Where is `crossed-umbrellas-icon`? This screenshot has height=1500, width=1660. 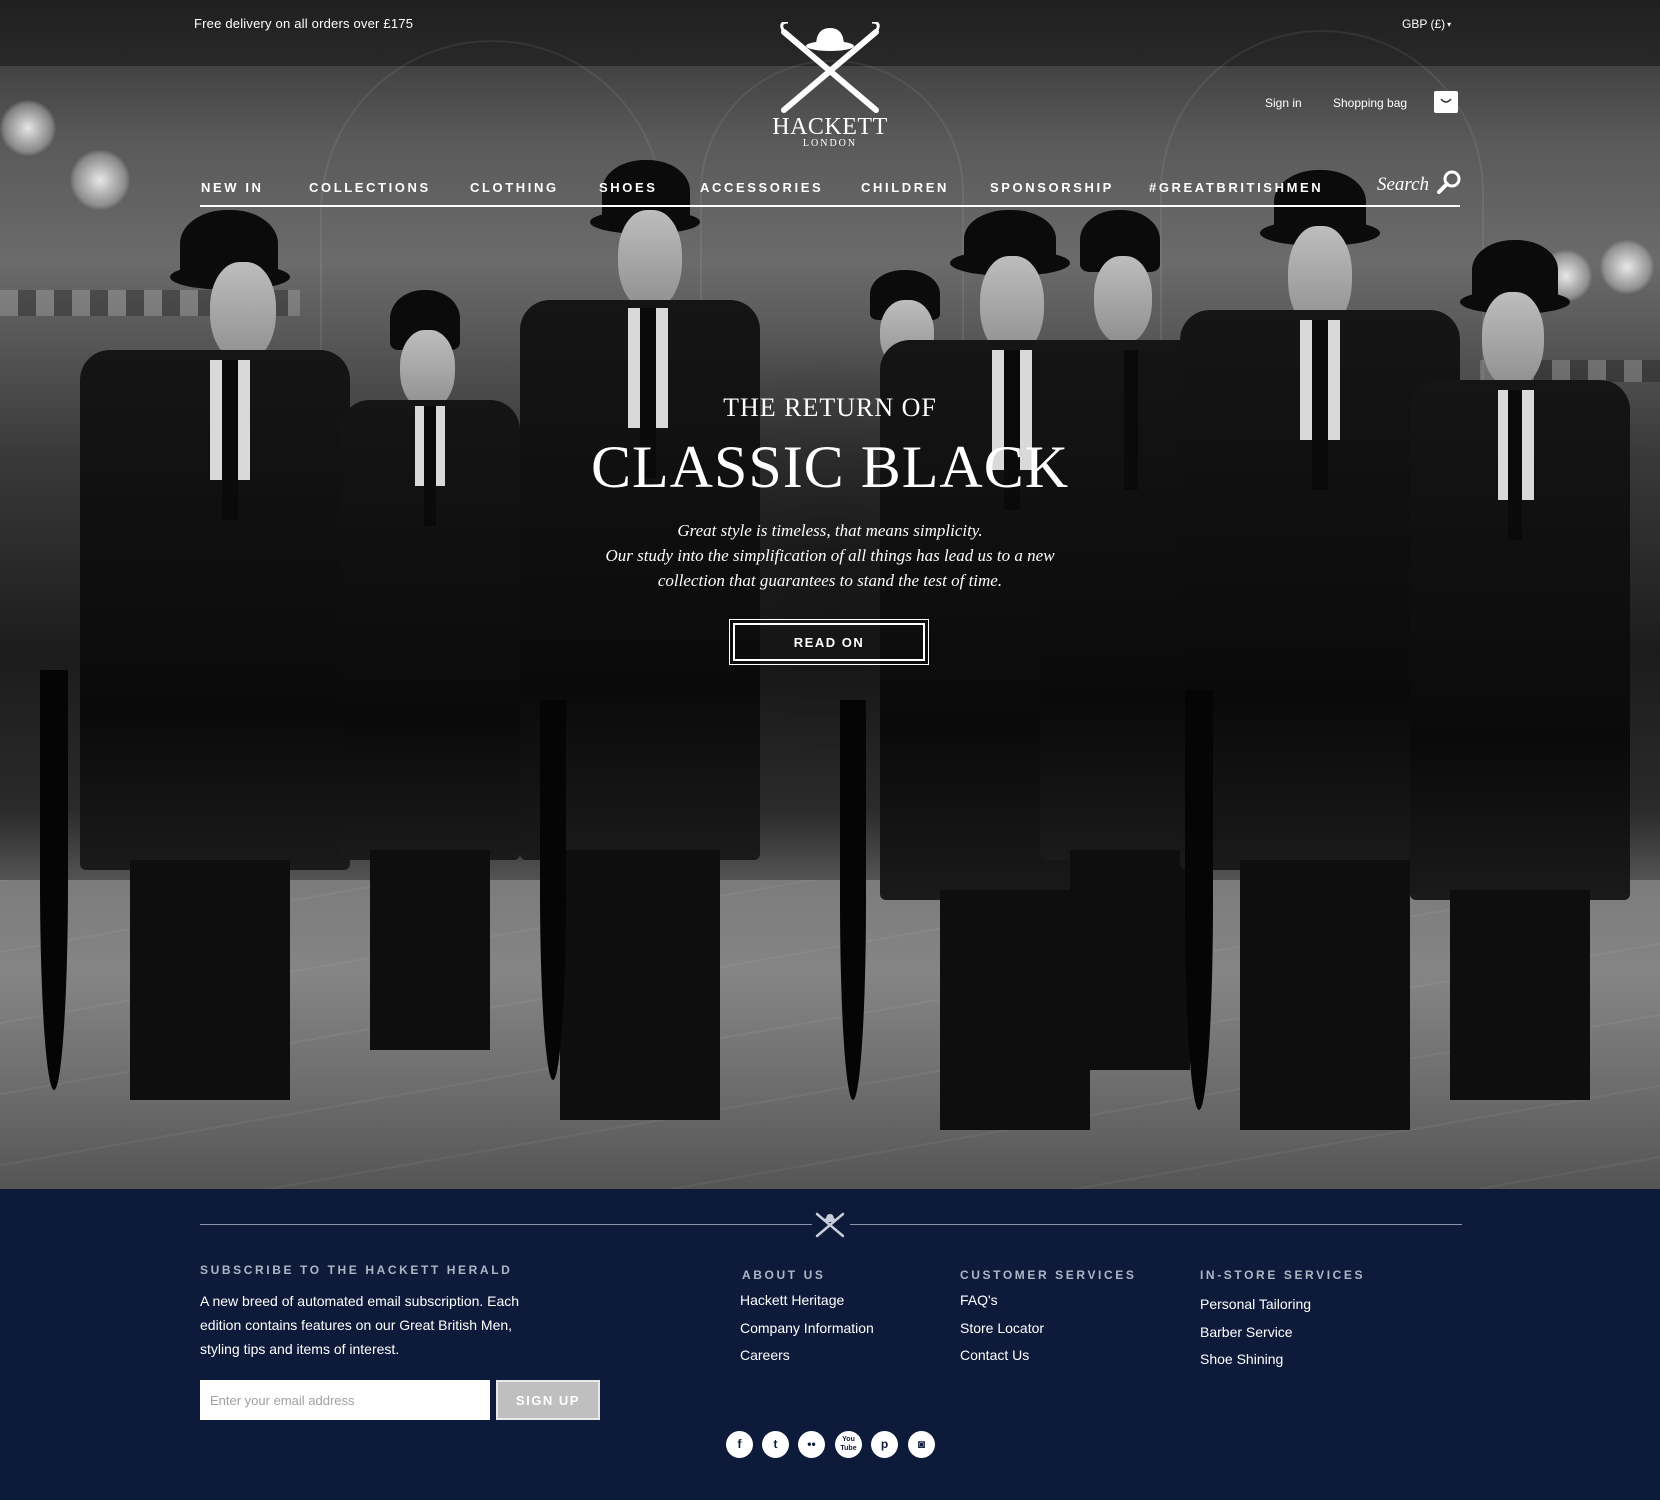
crossed-umbrellas-icon is located at coordinates (830, 66).